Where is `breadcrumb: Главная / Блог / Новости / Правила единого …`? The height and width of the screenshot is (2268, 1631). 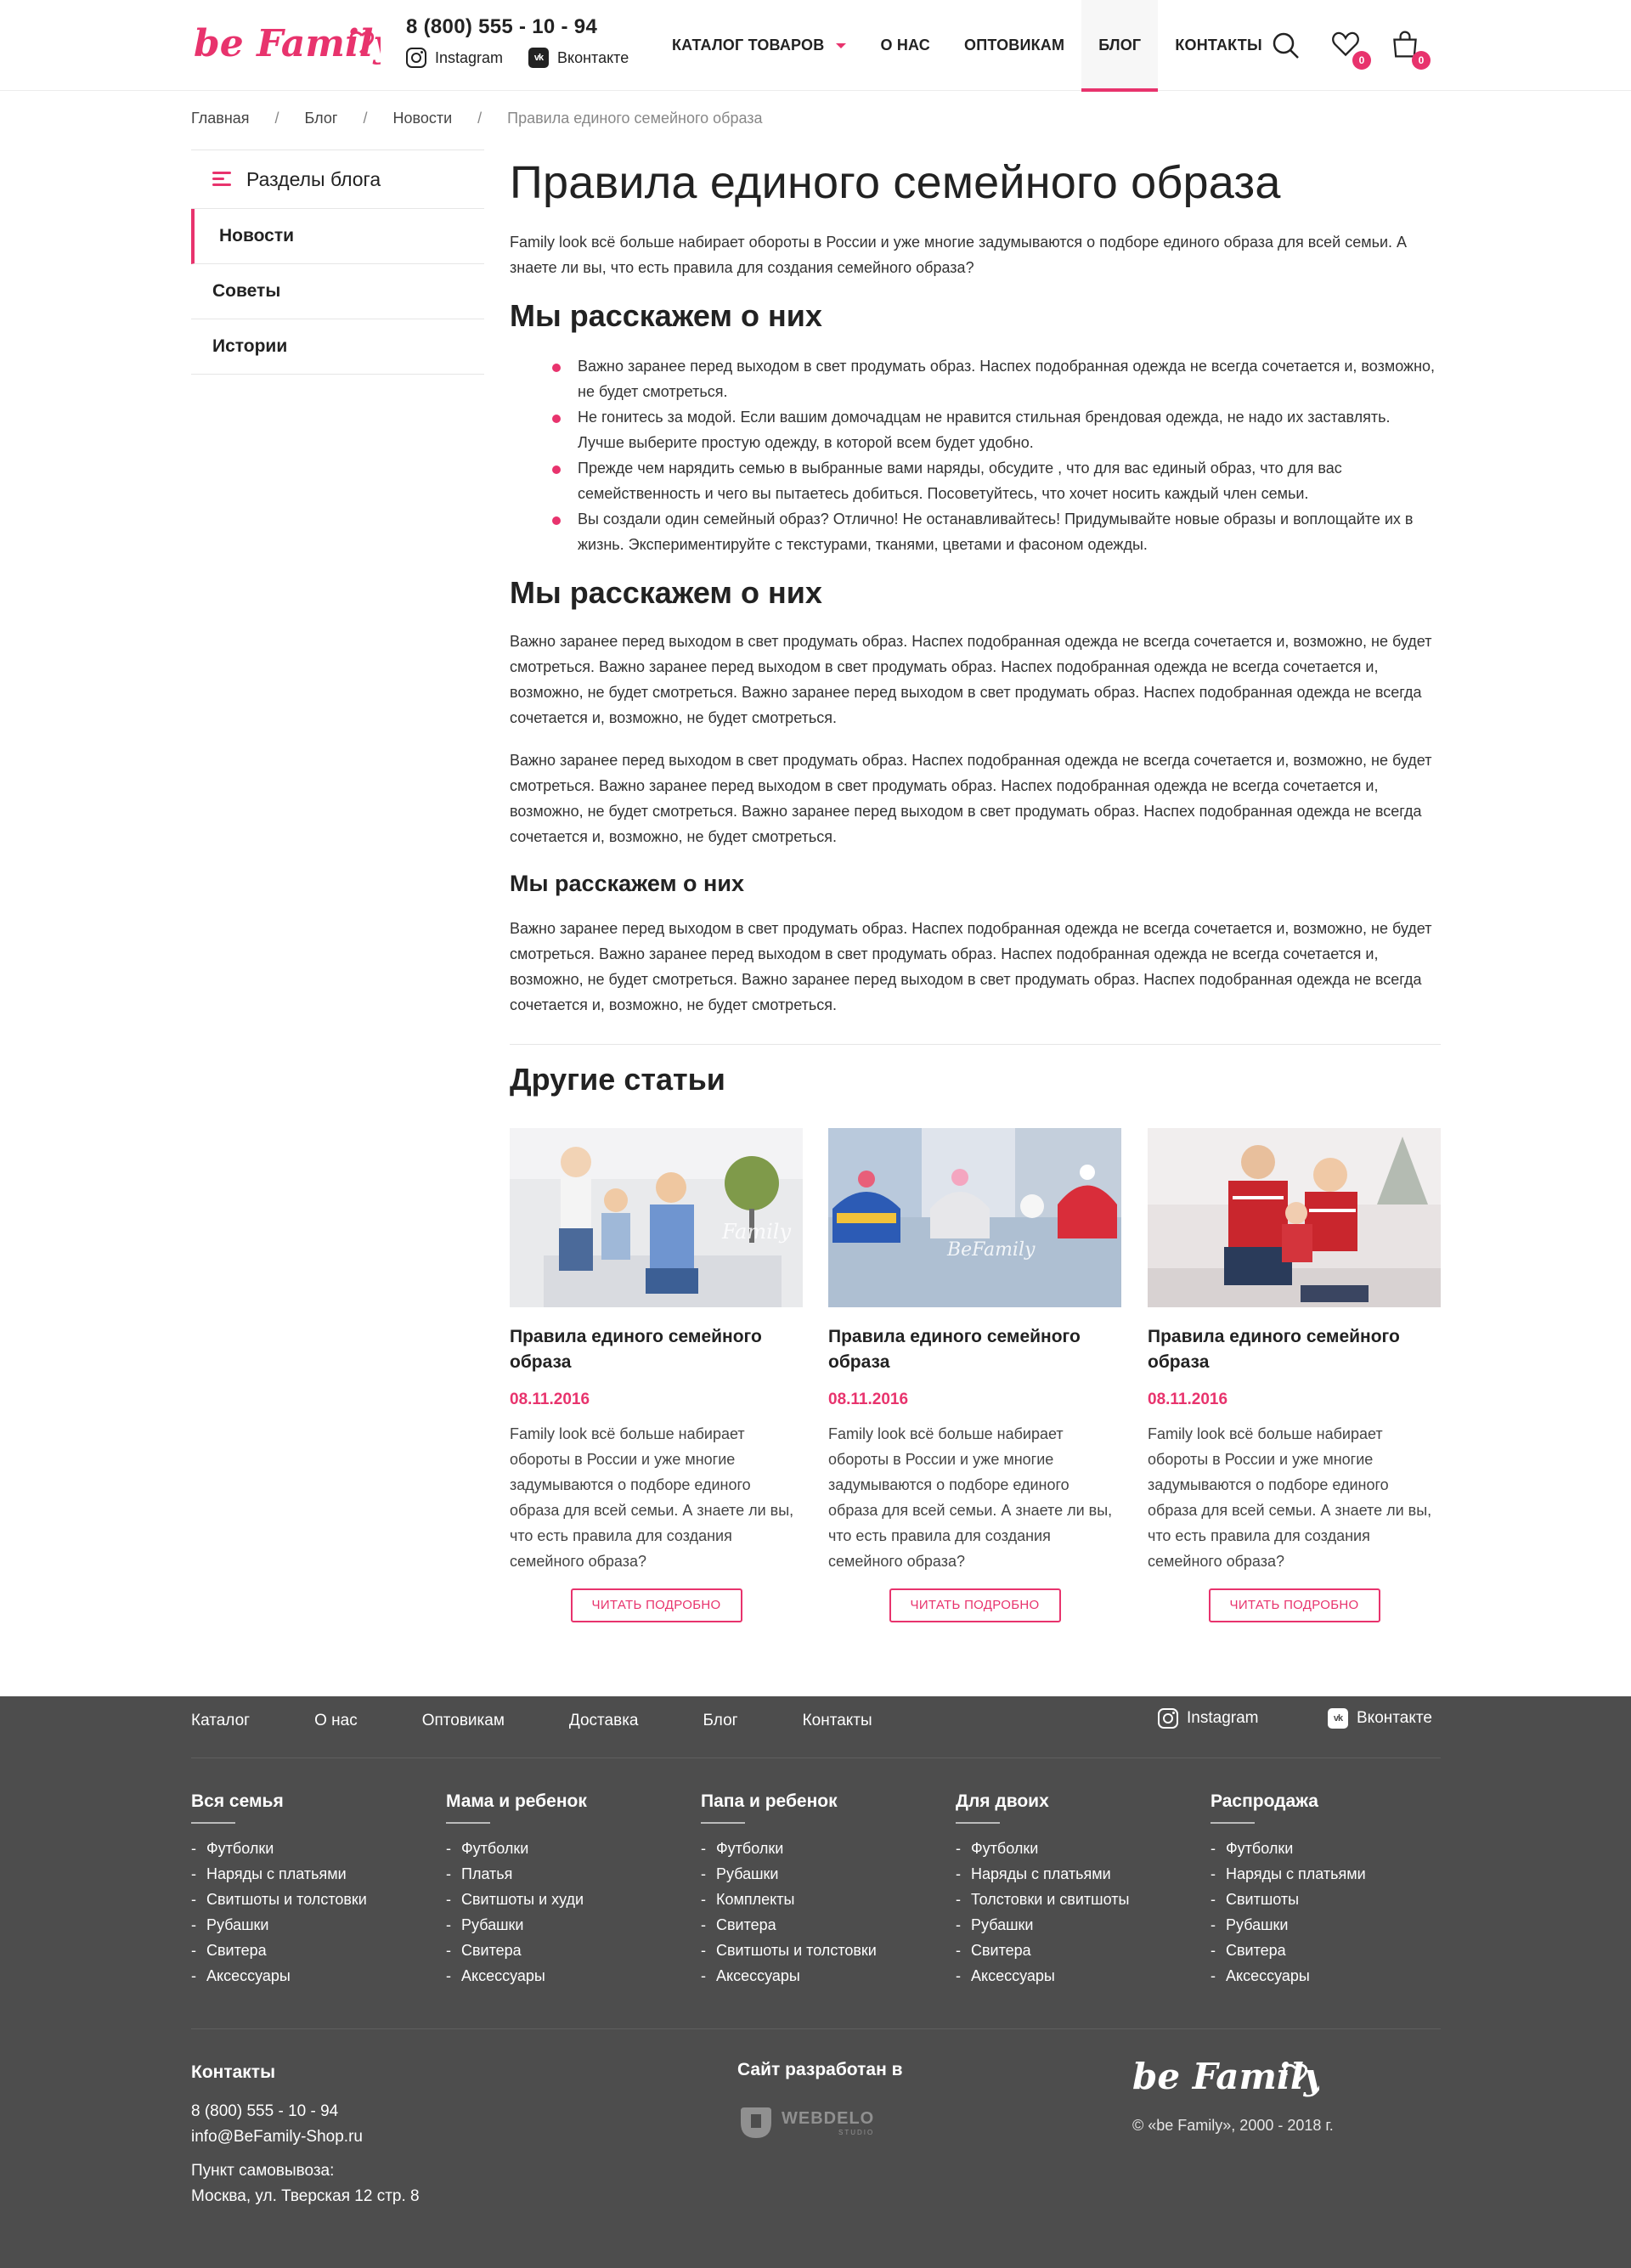
breadcrumb: Главная / Блог / Новости / Правила единого … is located at coordinates (477, 118).